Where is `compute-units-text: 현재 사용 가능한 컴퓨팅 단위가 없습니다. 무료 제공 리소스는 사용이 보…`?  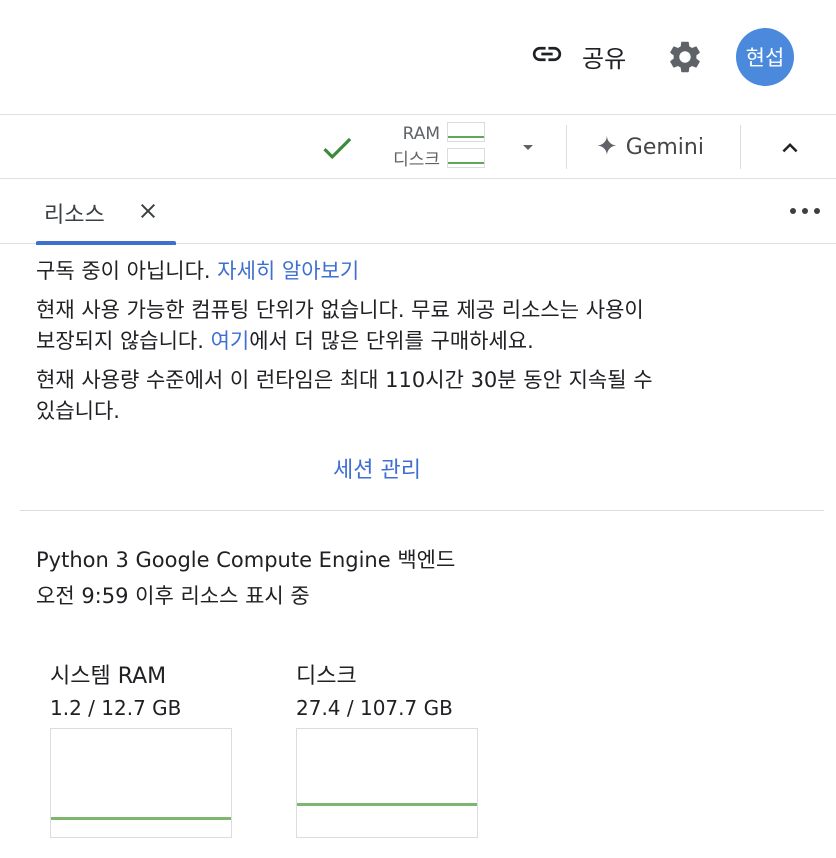 compute-units-text: 현재 사용 가능한 컴퓨팅 단위가 없습니다. 무료 제공 리소스는 사용이 보… is located at coordinates (426, 326).